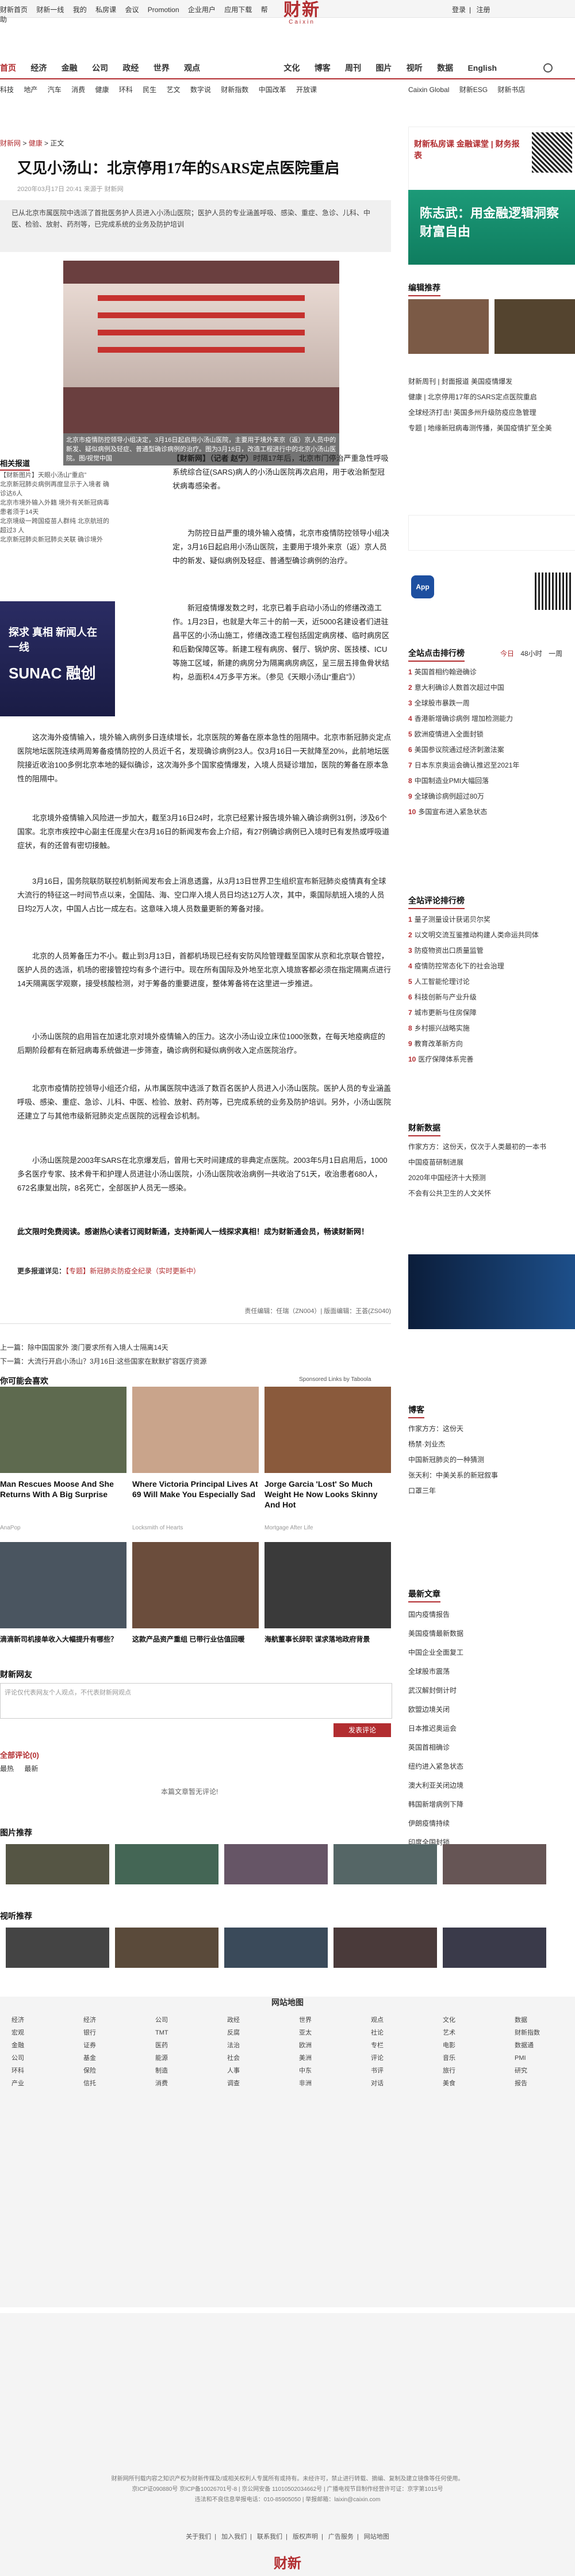 This screenshot has width=575, height=2576. I want to click on subnav-item: 环科, so click(126, 90).